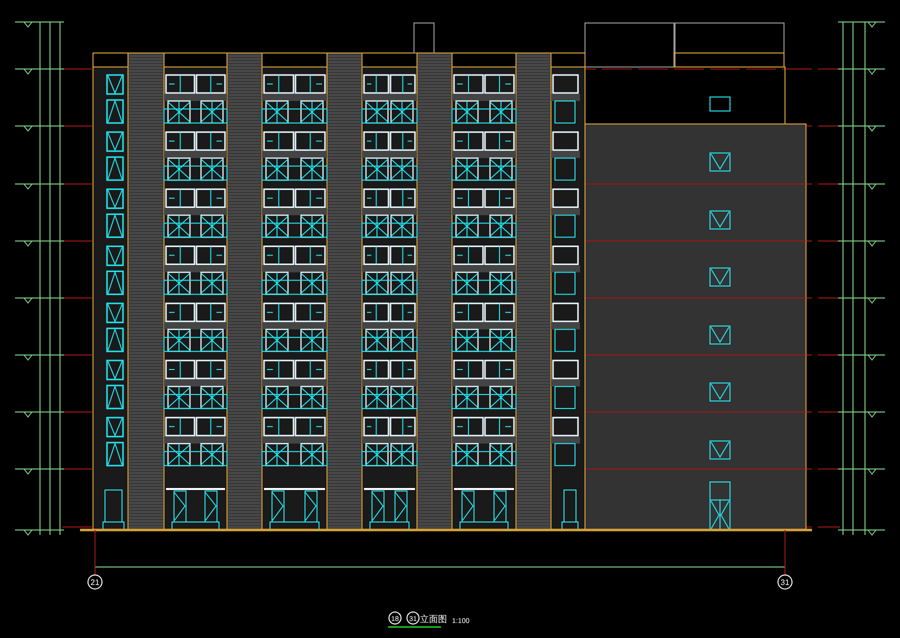 The height and width of the screenshot is (638, 900). I want to click on drawing-title: 立面图, so click(433, 619).